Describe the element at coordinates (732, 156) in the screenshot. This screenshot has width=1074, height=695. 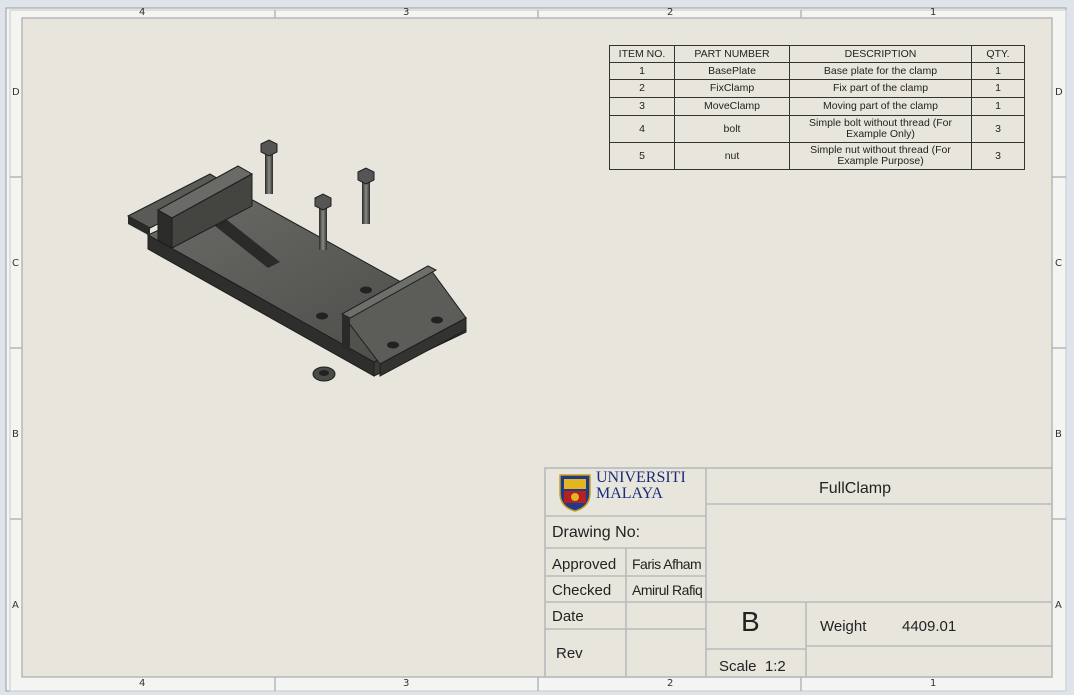
I see `bom-part: nut` at that location.